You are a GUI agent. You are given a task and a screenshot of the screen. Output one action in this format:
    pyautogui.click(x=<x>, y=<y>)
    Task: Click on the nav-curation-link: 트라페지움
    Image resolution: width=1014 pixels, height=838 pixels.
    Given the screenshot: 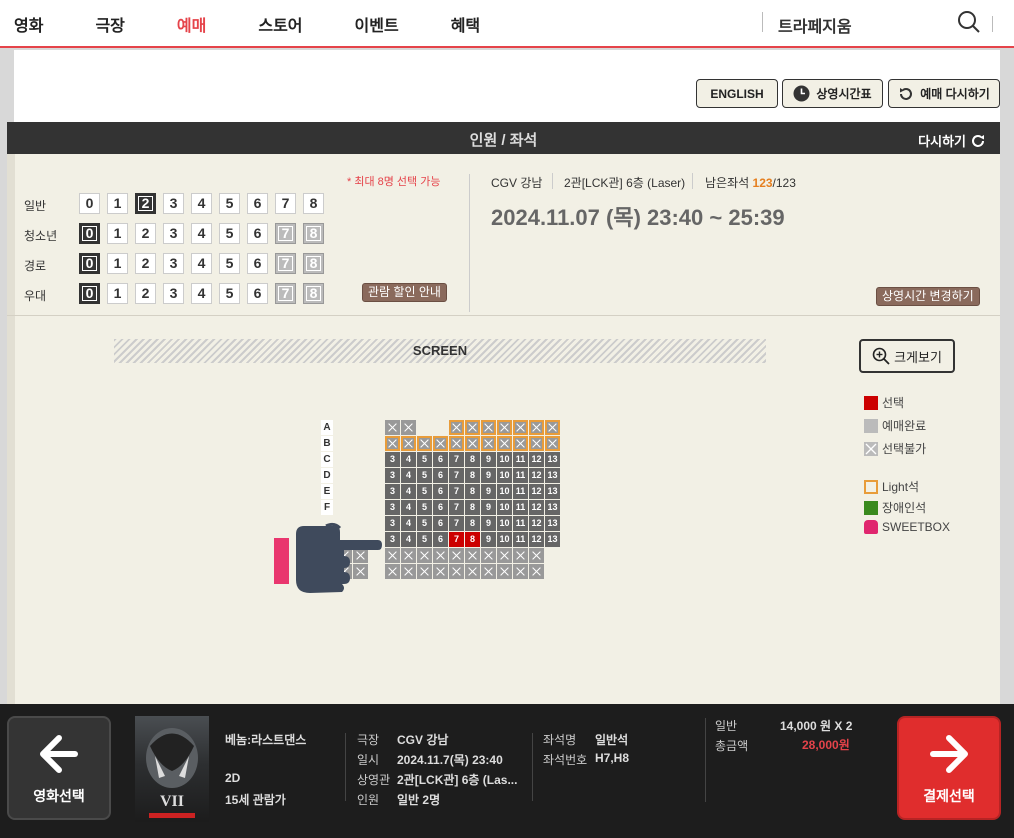 What is the action you would take?
    pyautogui.click(x=815, y=25)
    